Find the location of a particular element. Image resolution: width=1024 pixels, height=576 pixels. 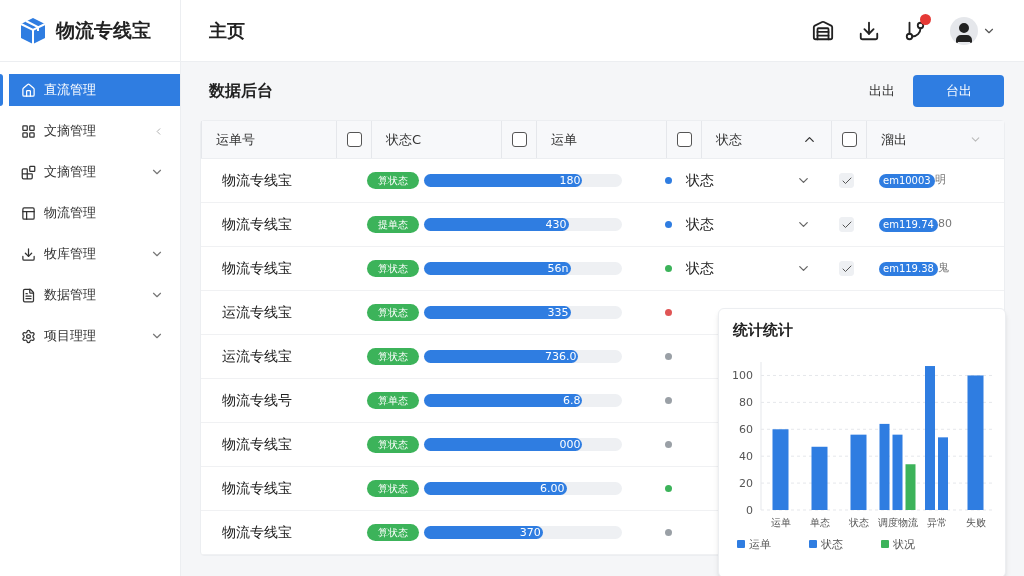

settings-icon is located at coordinates (28, 336).